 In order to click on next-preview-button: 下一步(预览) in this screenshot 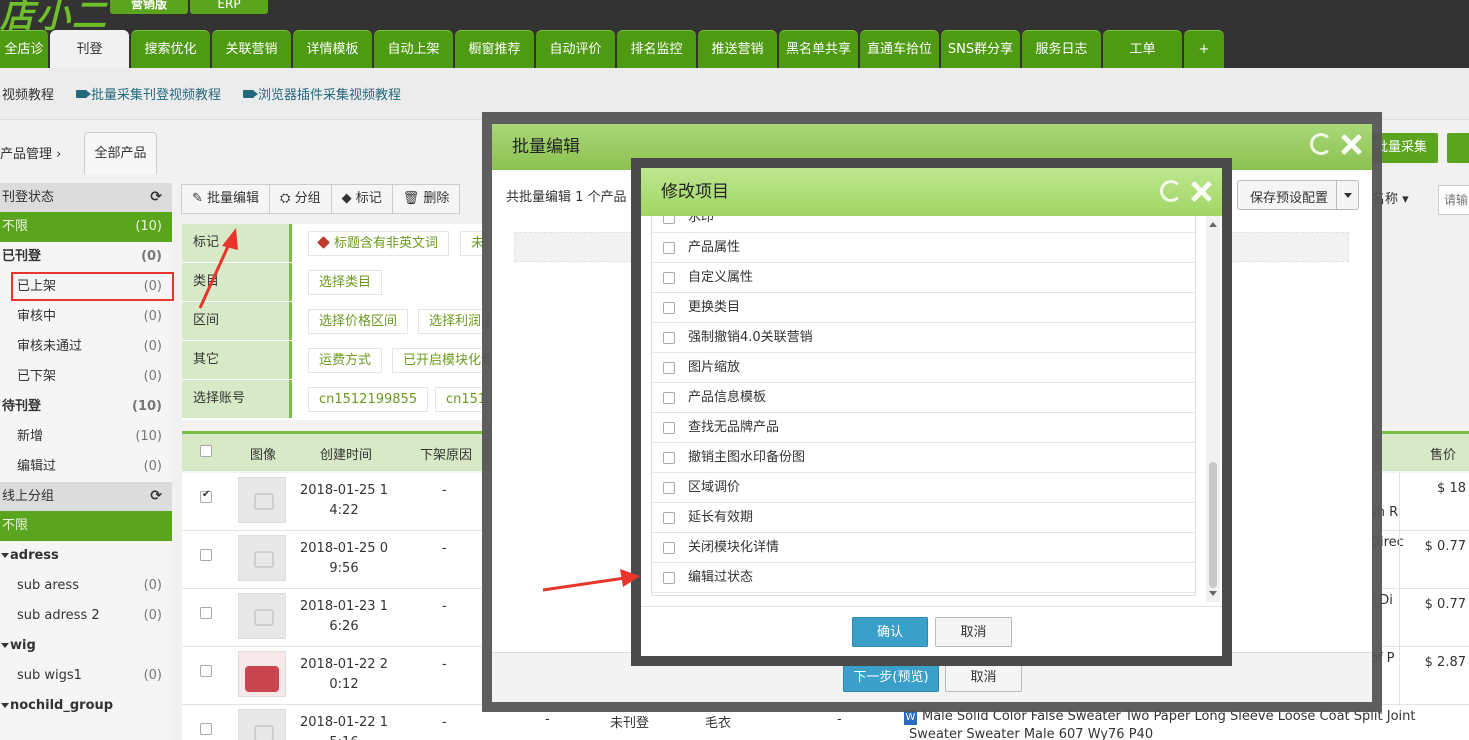, I will do `click(891, 677)`.